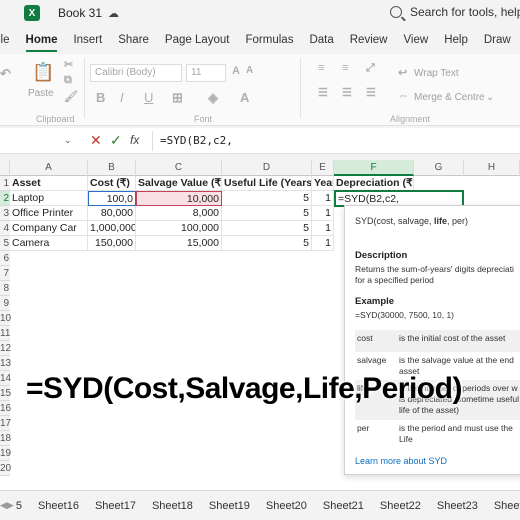 The height and width of the screenshot is (520, 520). What do you see at coordinates (347, 92) in the screenshot?
I see `align-center-icon: ☰` at bounding box center [347, 92].